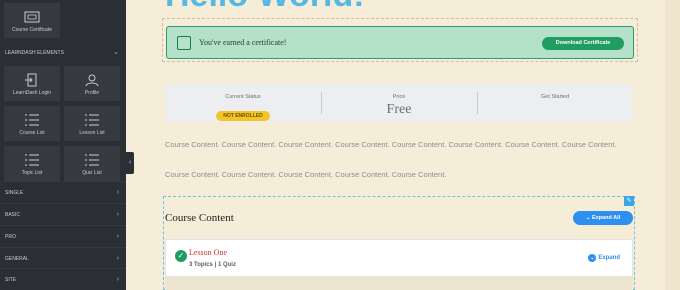 The width and height of the screenshot is (680, 290). Describe the element at coordinates (399, 97) in the screenshot. I see `price-label: Price` at that location.